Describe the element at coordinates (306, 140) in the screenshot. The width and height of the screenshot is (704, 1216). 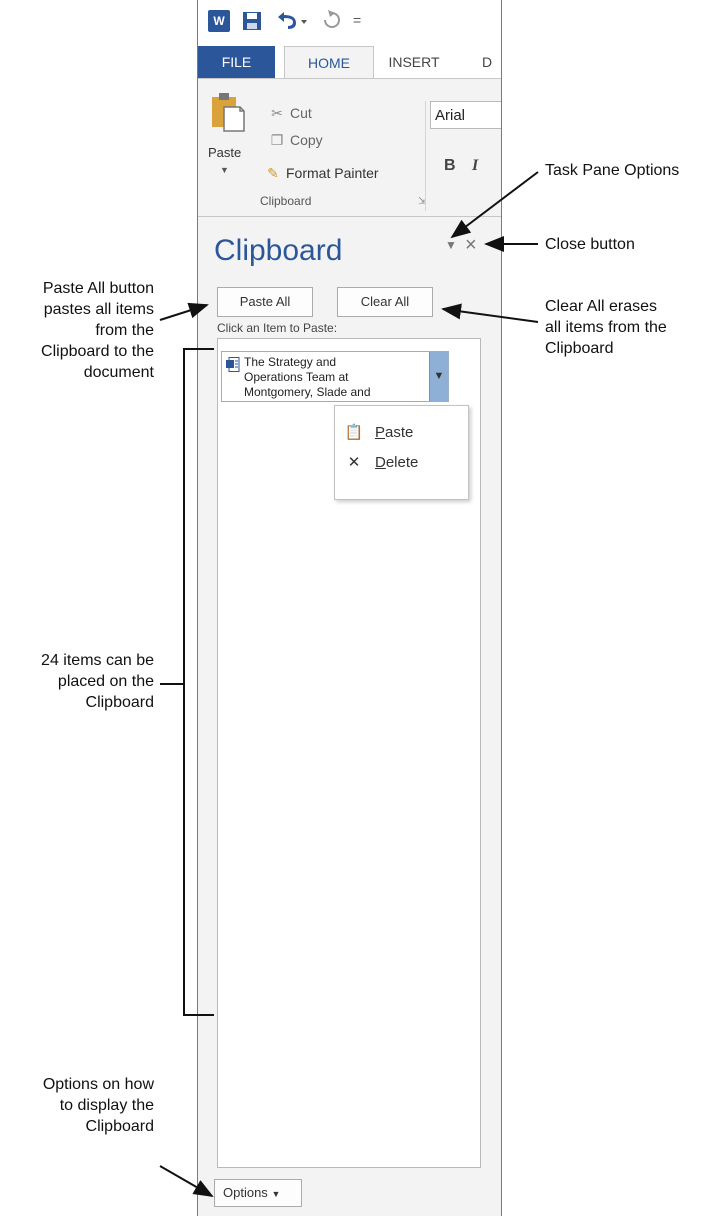
I see `copy-label: Copy` at that location.